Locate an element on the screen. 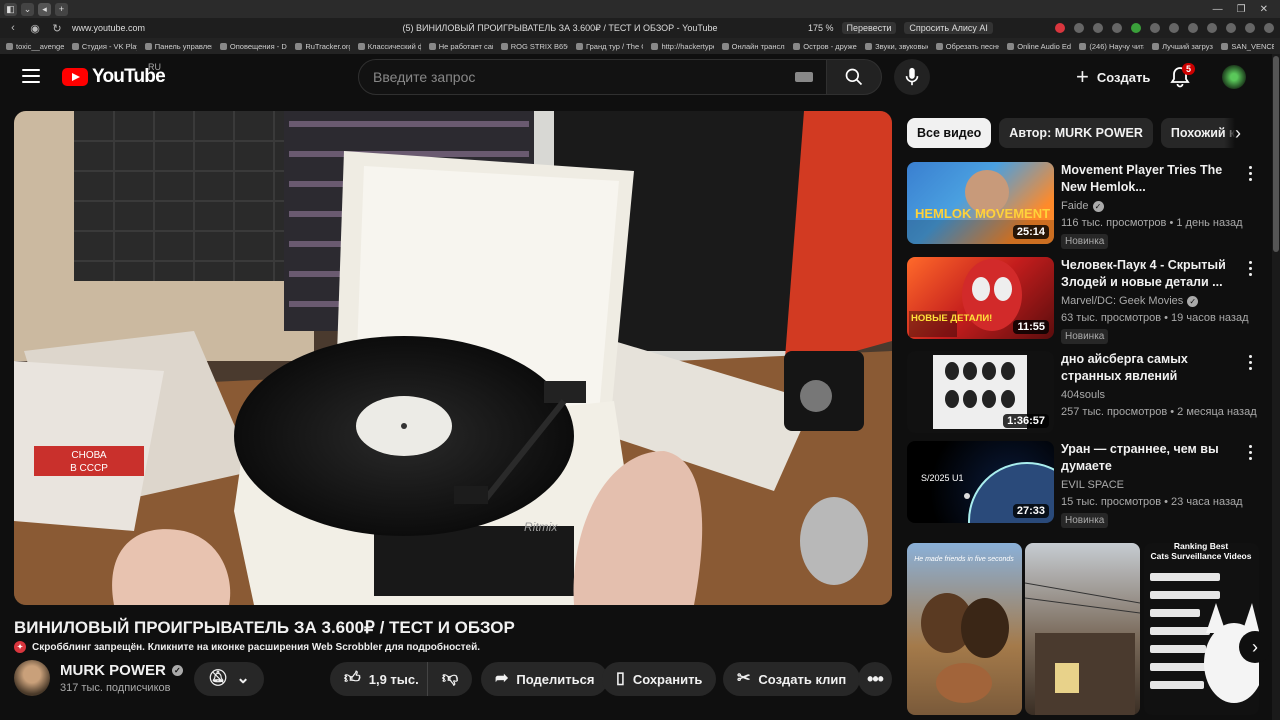 This screenshot has width=1280, height=720. channel-name: Faide is located at coordinates (1075, 206).